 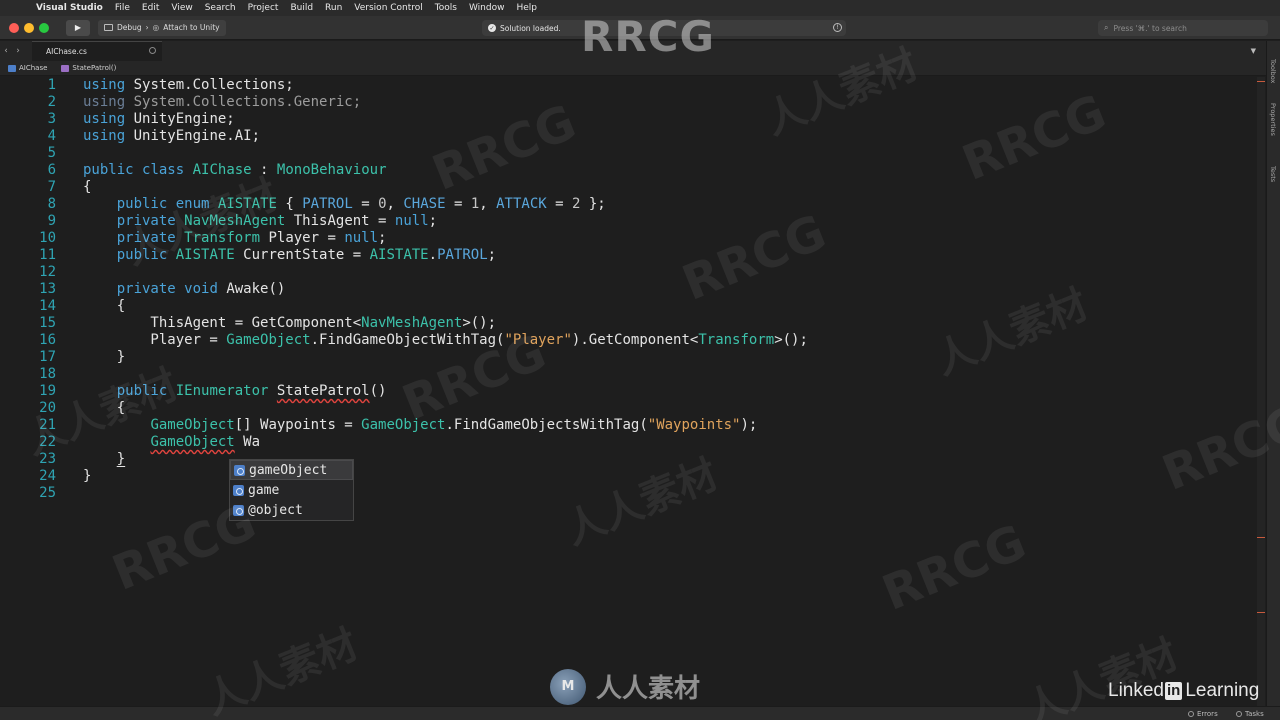 What do you see at coordinates (129, 27) in the screenshot?
I see `configuration-label: Debug` at bounding box center [129, 27].